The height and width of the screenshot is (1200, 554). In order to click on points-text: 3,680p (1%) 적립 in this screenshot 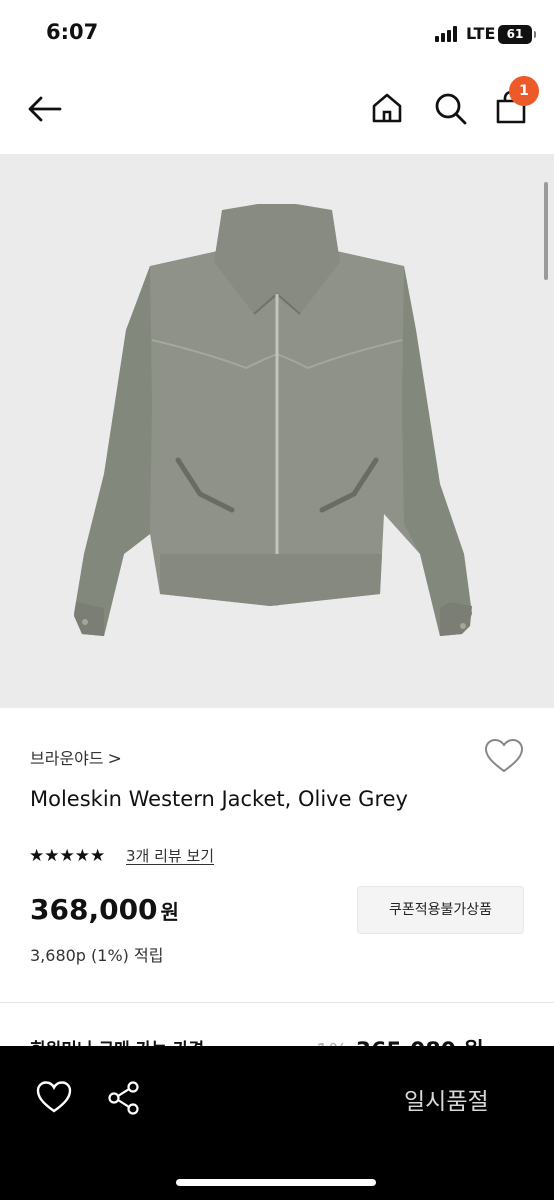, I will do `click(97, 955)`.